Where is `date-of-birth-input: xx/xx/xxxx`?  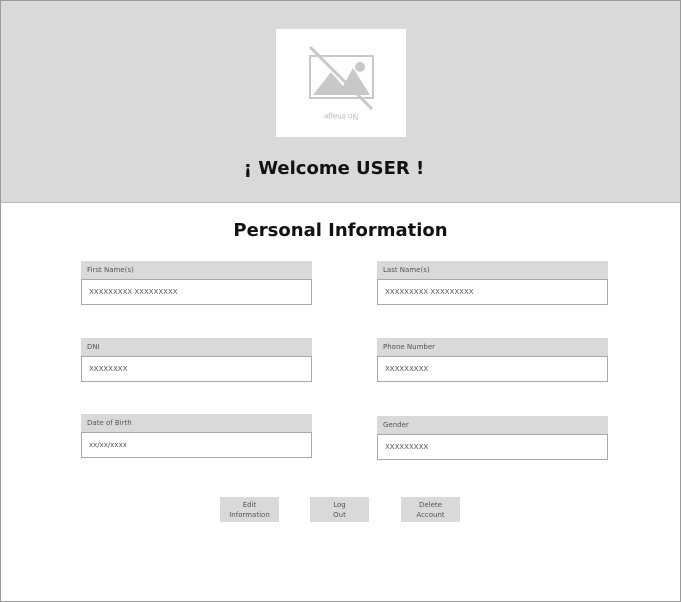
date-of-birth-input: xx/xx/xxxx is located at coordinates (196, 445).